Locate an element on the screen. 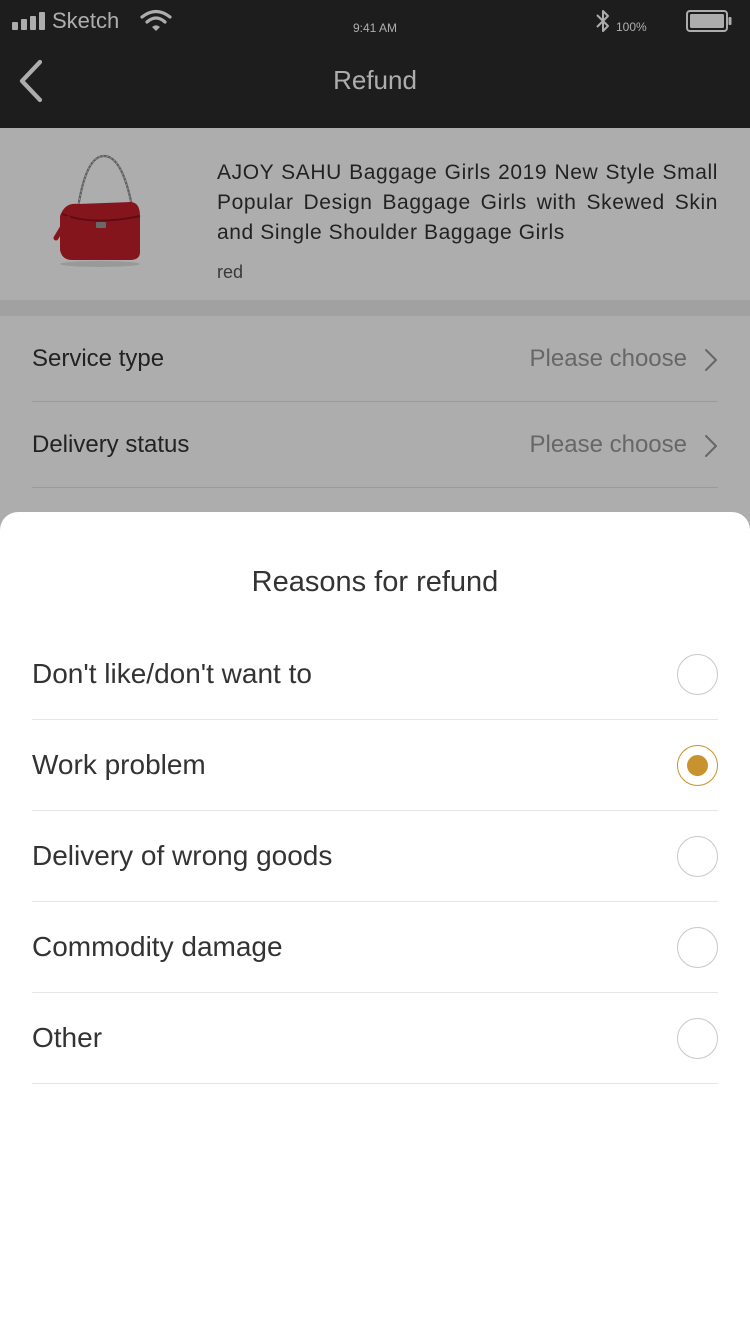 This screenshot has width=750, height=1334. reason-option: Delivery of wrong goods is located at coordinates (375, 856).